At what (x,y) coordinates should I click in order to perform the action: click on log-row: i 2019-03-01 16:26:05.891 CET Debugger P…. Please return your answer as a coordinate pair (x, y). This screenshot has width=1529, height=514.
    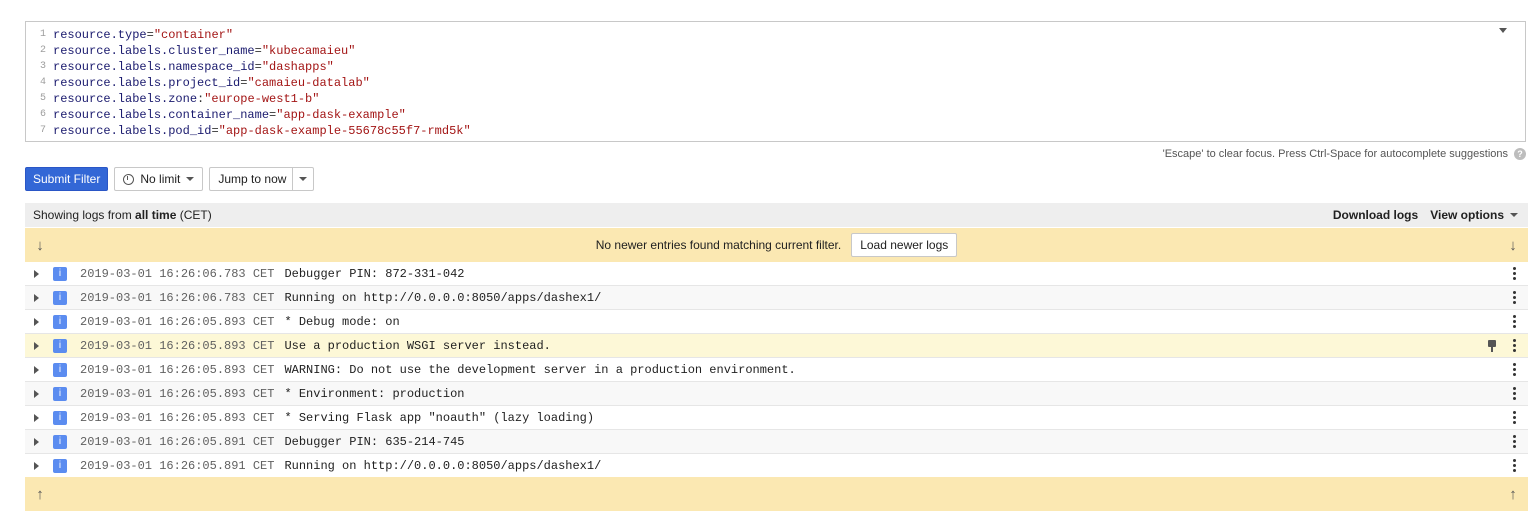
    Looking at the image, I should click on (776, 442).